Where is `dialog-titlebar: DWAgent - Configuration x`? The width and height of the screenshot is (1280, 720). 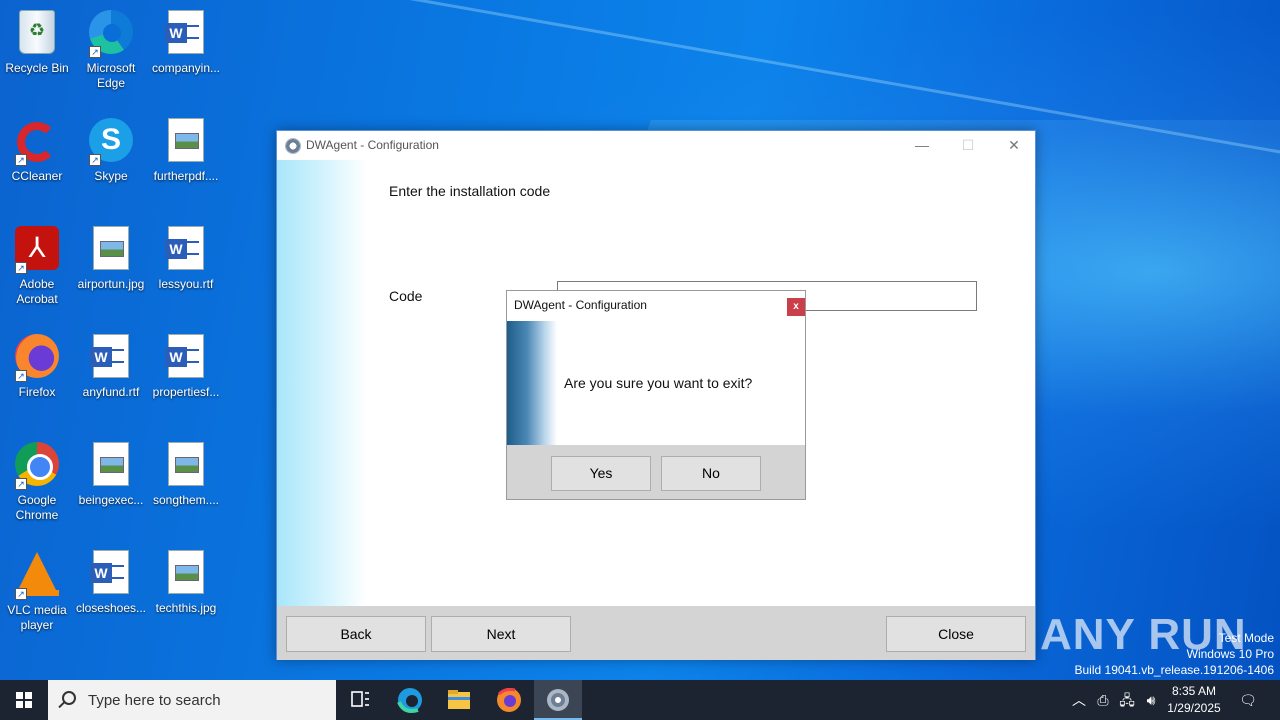
dialog-titlebar: DWAgent - Configuration x is located at coordinates (656, 305).